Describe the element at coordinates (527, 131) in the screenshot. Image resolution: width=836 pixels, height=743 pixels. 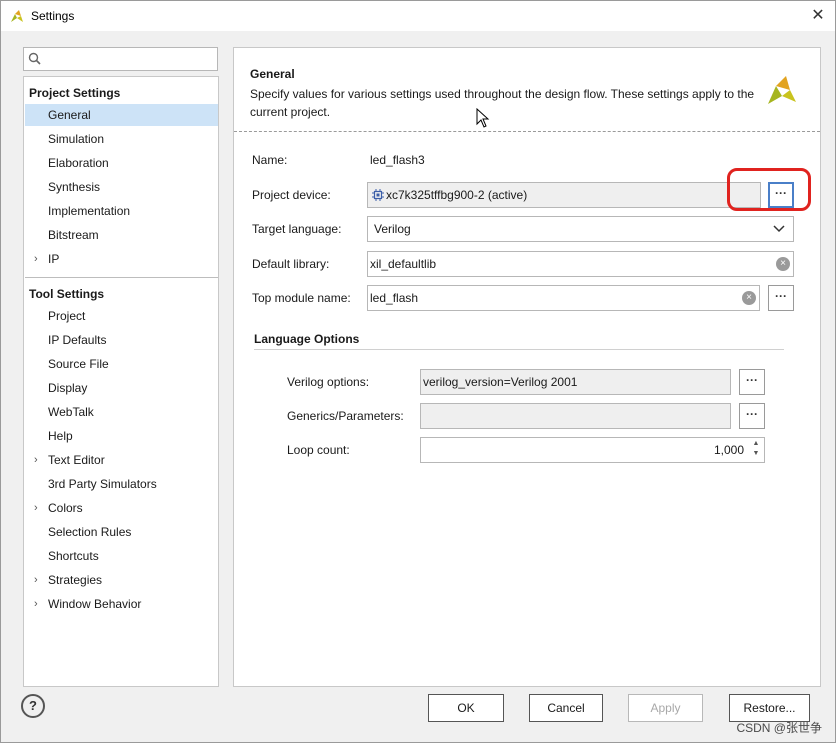
I see `header-divider` at that location.